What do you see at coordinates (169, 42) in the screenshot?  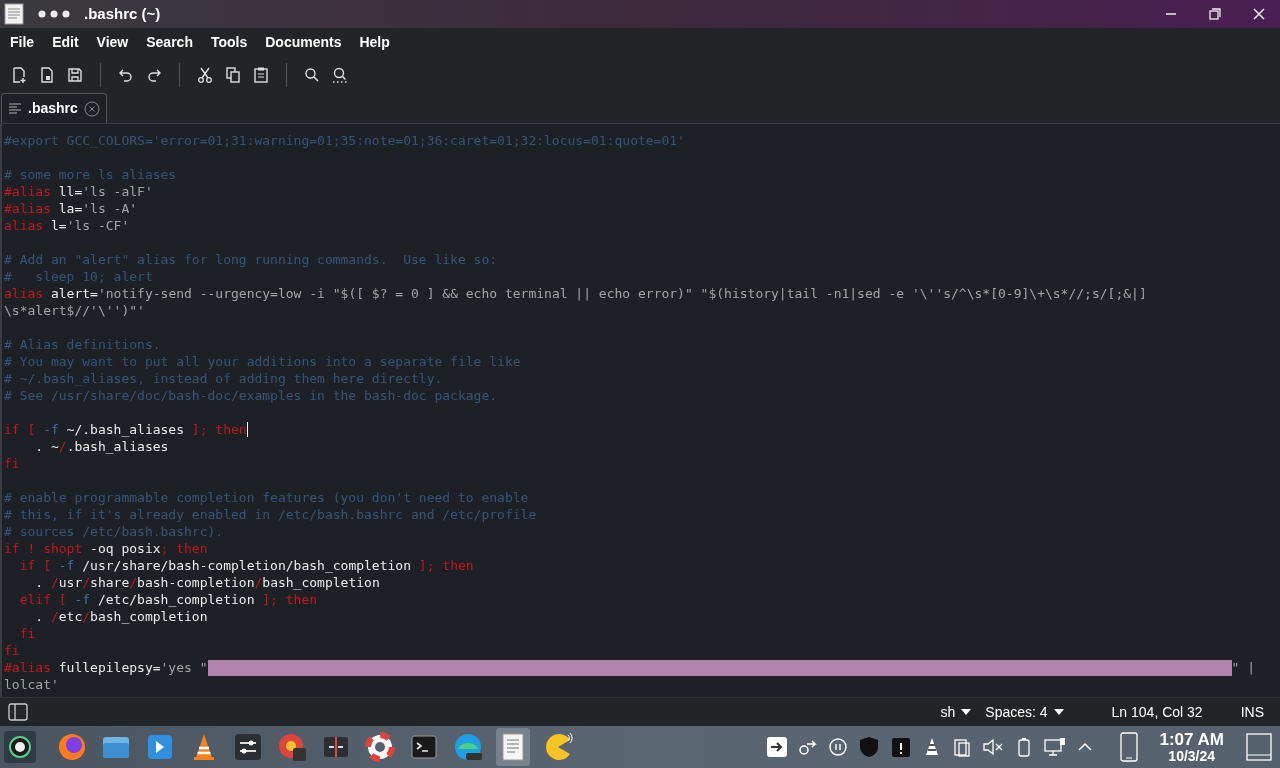 I see `menu-item: Search` at bounding box center [169, 42].